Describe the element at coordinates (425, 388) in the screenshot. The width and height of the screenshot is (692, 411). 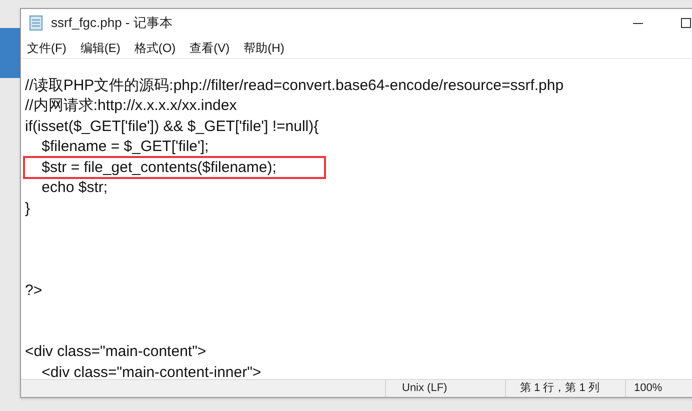
I see `line-ending-status: Unix (LF)` at that location.